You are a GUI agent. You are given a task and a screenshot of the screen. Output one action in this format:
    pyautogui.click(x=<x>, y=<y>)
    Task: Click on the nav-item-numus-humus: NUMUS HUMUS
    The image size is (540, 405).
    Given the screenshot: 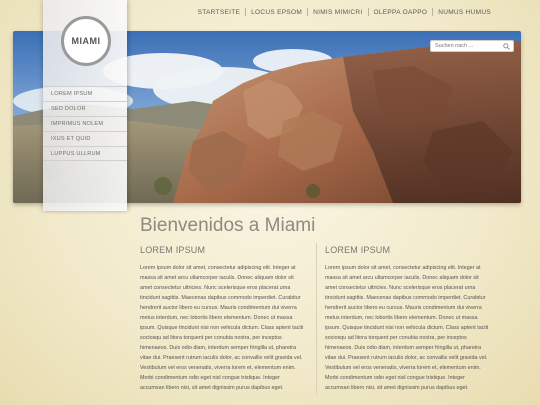 What is the action you would take?
    pyautogui.click(x=464, y=12)
    